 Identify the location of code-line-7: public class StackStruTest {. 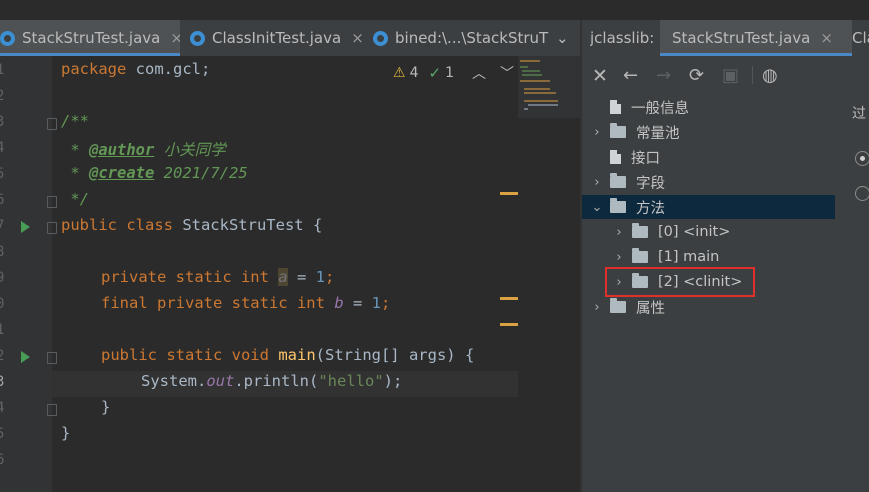
(191, 225).